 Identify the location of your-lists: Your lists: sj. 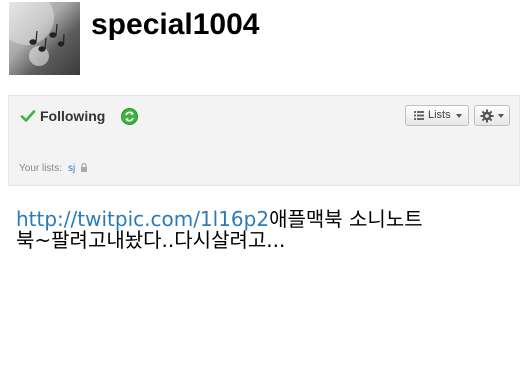
(53, 168).